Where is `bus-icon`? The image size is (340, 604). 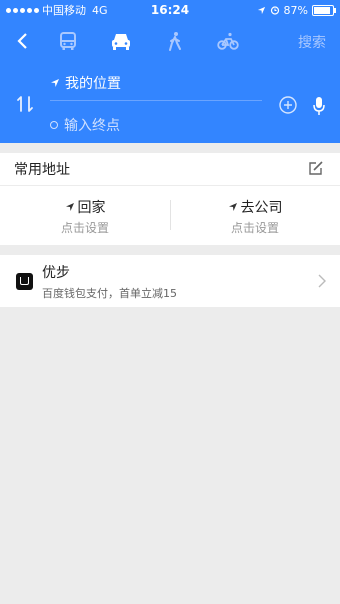 bus-icon is located at coordinates (68, 41).